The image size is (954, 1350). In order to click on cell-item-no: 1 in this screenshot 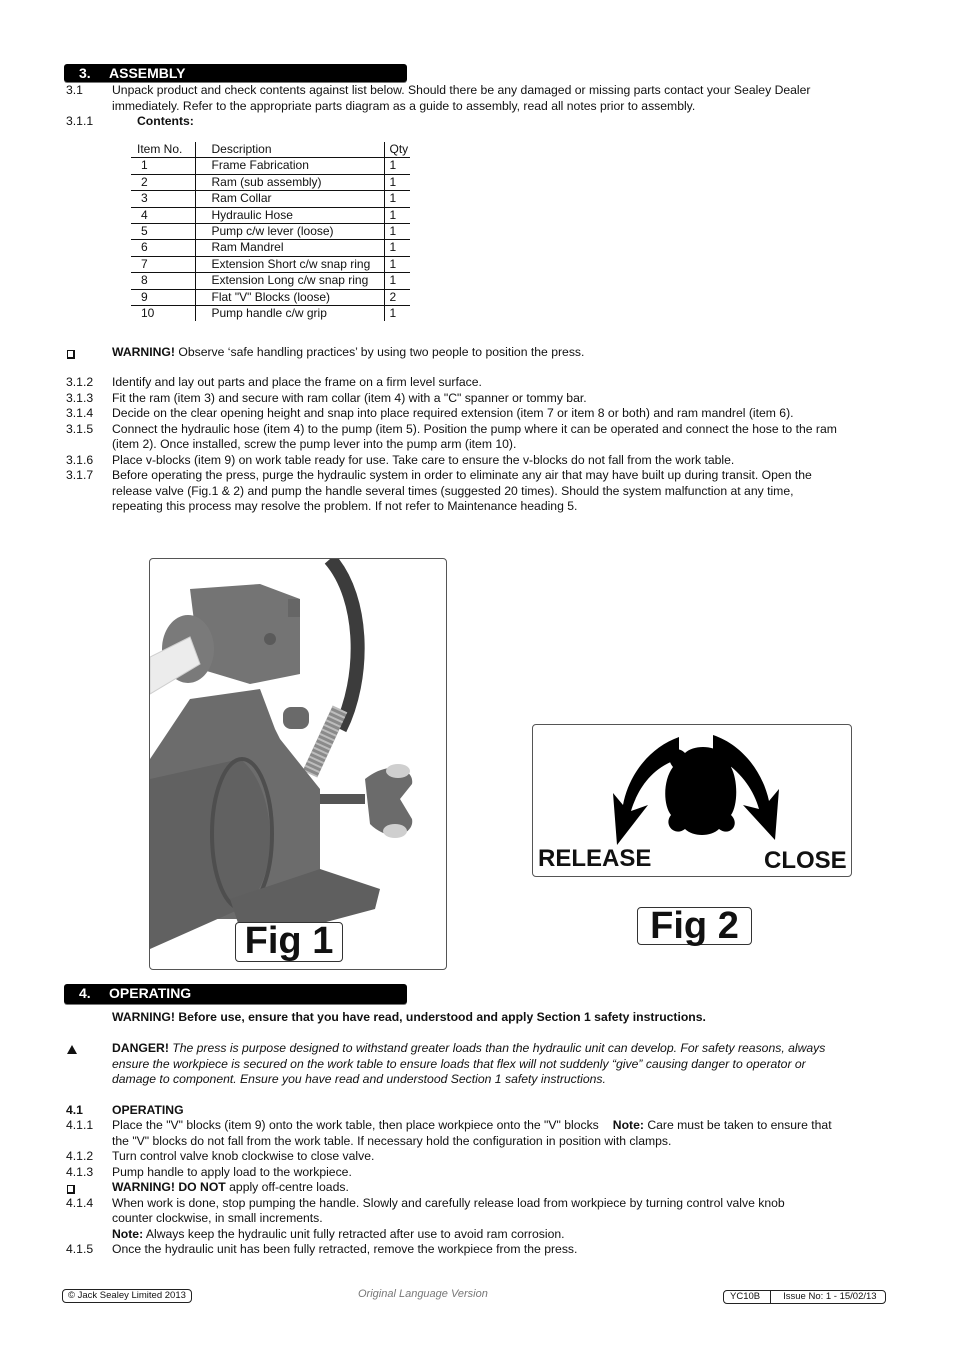, I will do `click(163, 166)`.